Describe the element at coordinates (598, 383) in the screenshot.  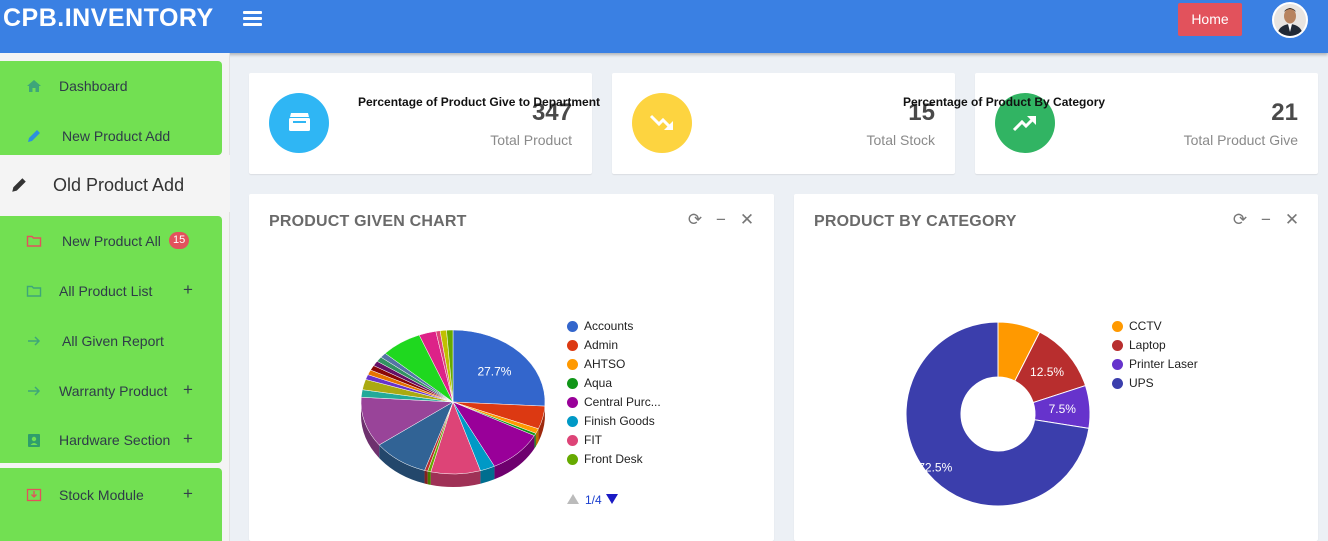
I see `legend-label: Aqua` at that location.